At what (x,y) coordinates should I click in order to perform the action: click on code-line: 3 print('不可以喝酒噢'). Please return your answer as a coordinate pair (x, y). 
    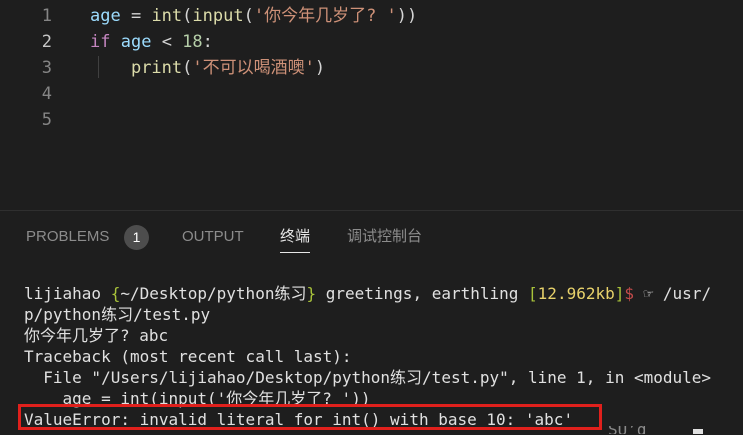
    Looking at the image, I should click on (371, 68).